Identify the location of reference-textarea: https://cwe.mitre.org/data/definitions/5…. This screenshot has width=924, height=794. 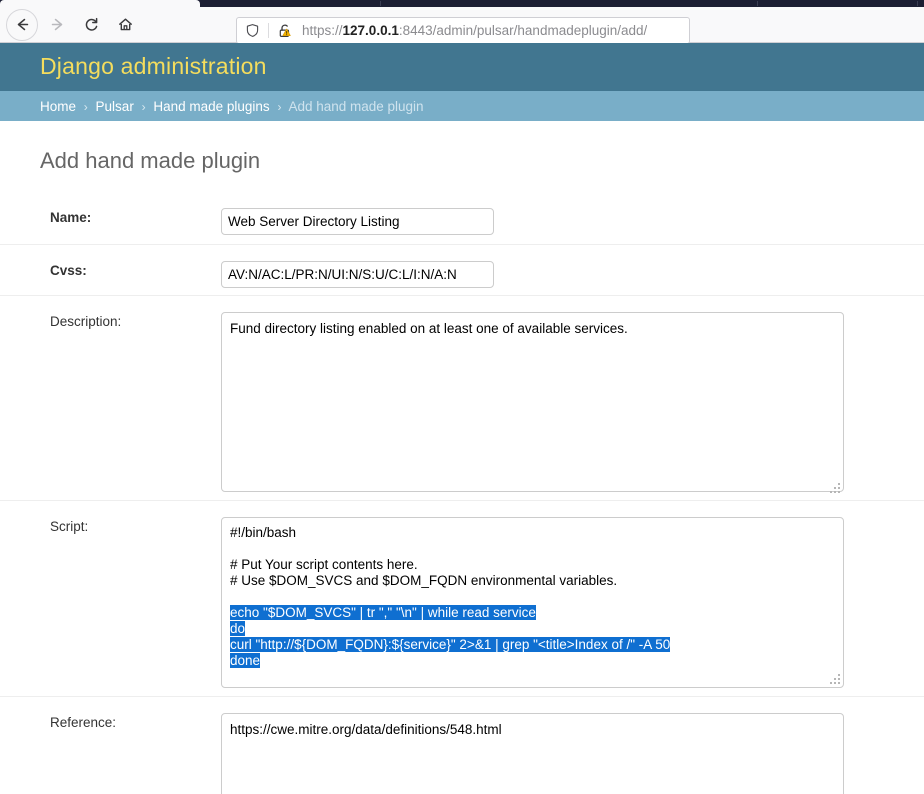
(532, 753).